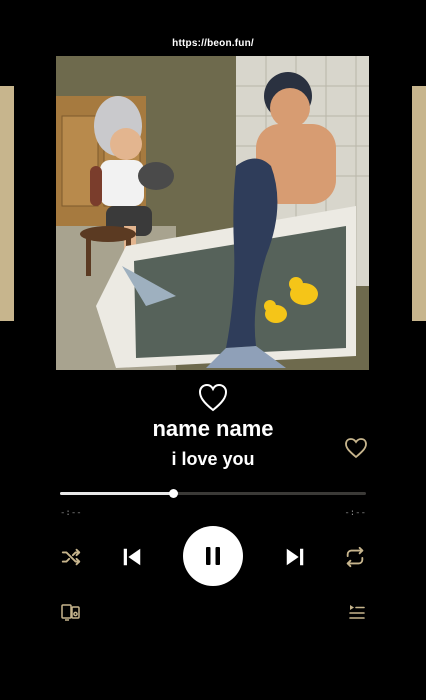 The height and width of the screenshot is (700, 426). What do you see at coordinates (71, 557) in the screenshot?
I see `shuffle-icon` at bounding box center [71, 557].